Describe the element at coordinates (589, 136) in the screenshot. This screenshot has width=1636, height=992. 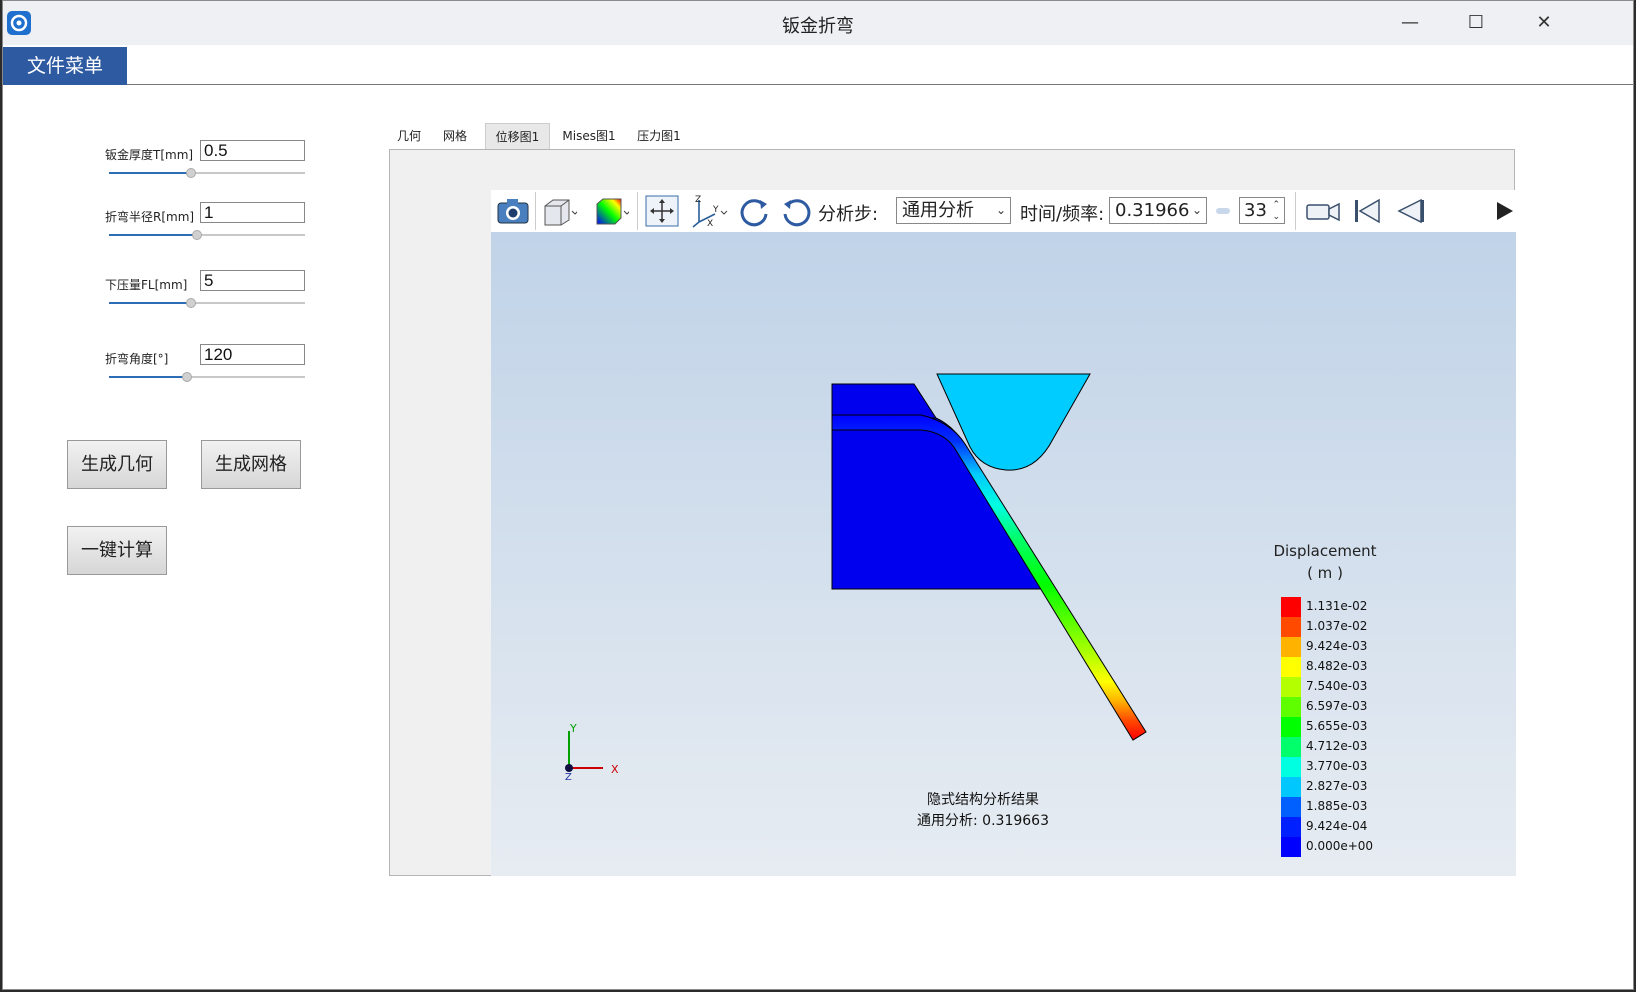
I see `tab-mises: Mises图1` at that location.